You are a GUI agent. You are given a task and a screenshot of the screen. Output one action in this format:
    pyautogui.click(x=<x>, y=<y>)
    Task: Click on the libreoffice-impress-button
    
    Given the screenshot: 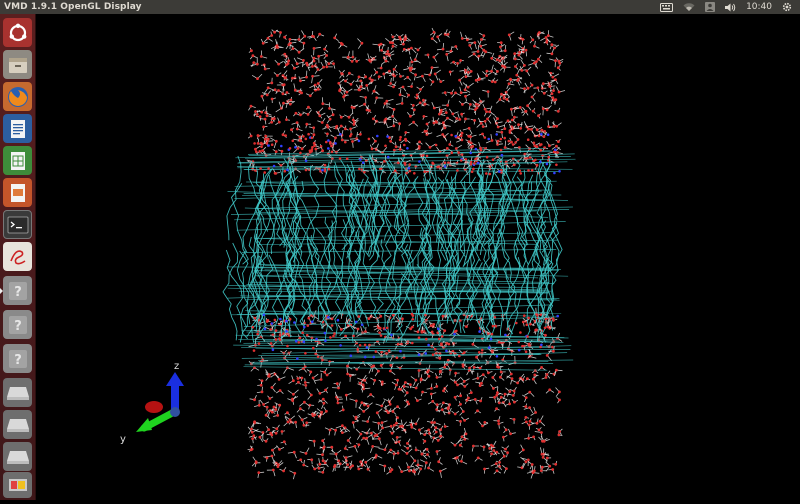 What is the action you would take?
    pyautogui.click(x=17, y=192)
    